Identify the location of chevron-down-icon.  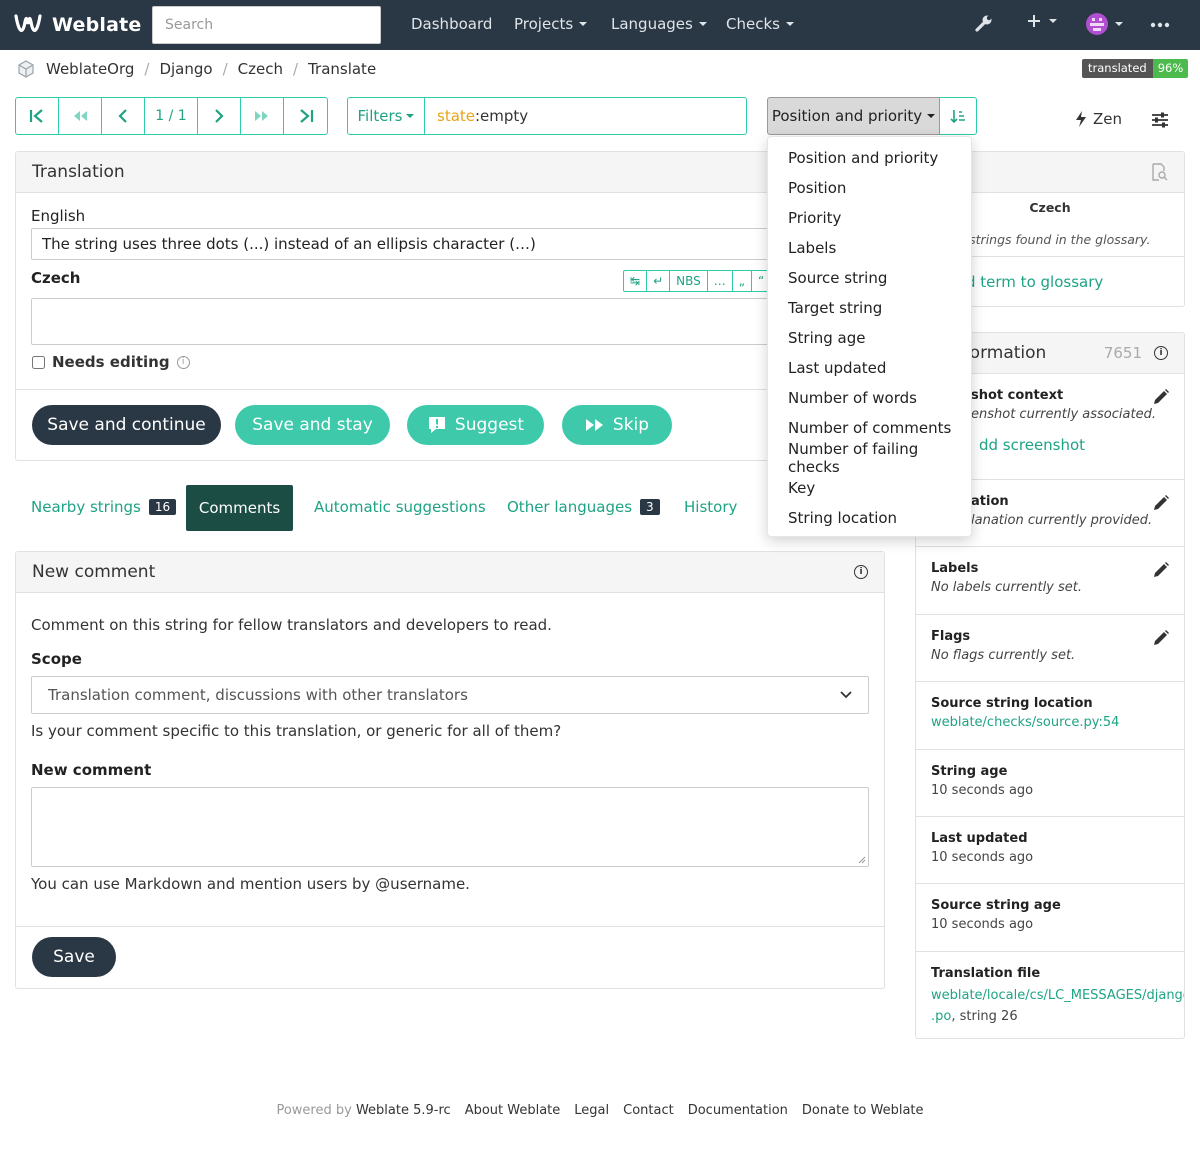
(846, 695).